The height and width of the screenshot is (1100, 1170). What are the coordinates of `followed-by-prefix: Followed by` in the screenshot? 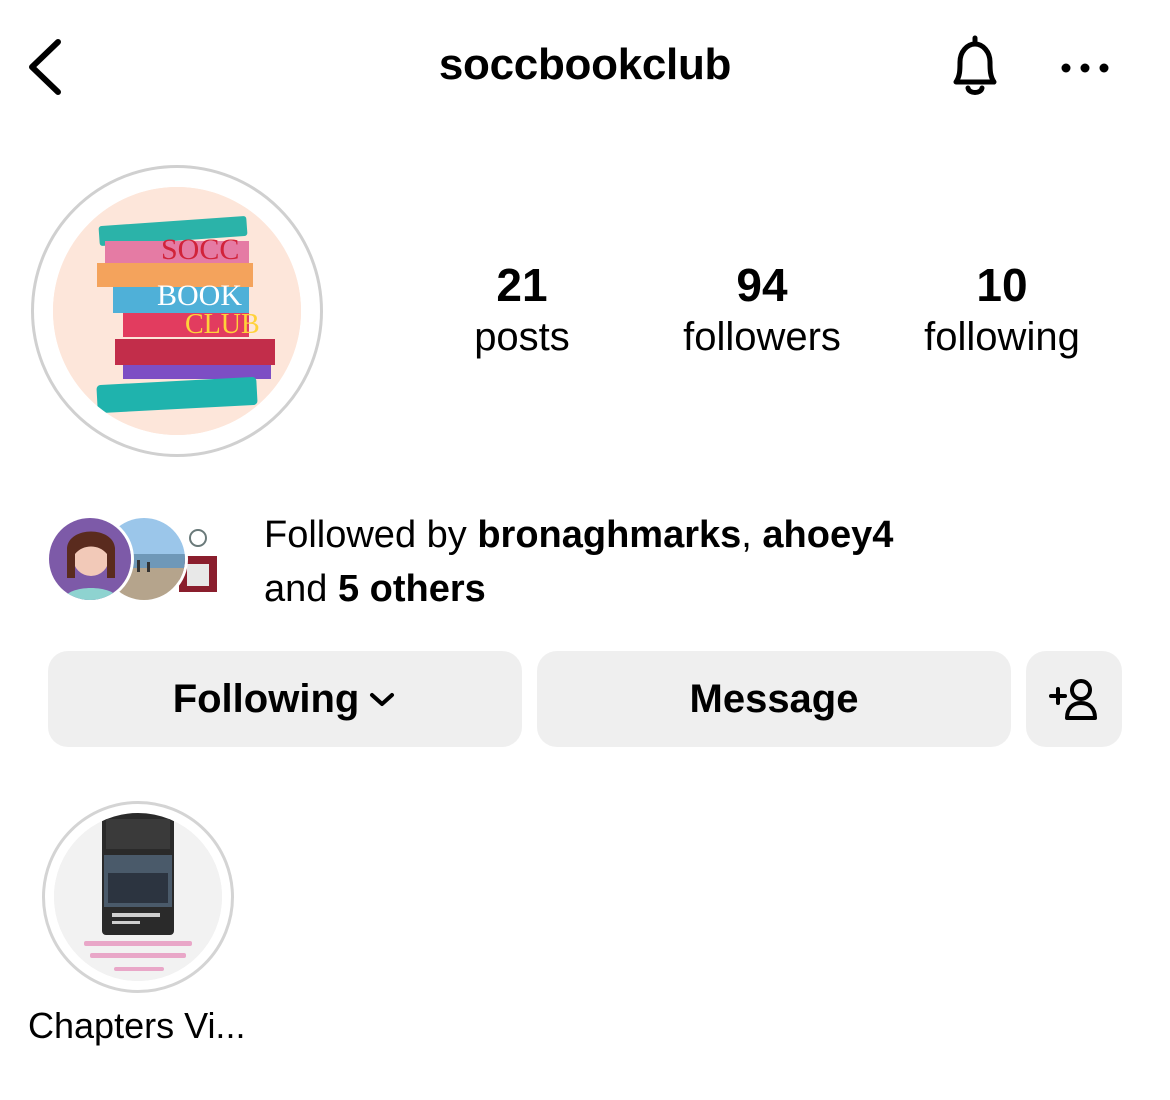 It's located at (371, 535).